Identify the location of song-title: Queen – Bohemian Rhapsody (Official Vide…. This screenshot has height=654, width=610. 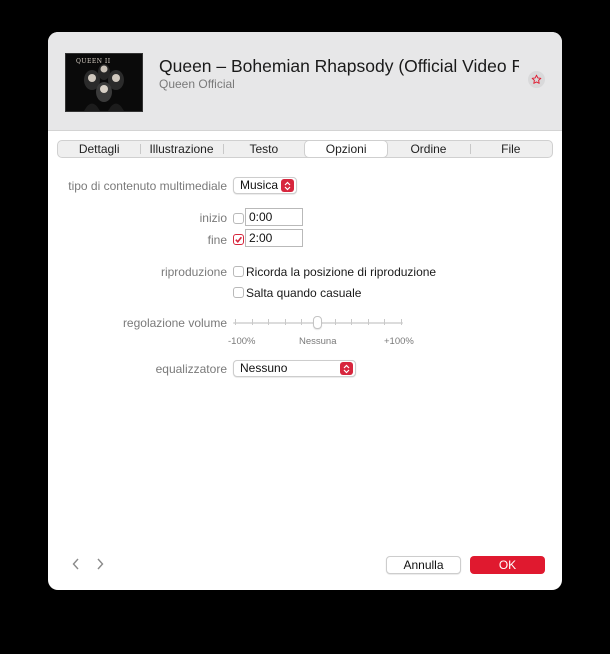
(339, 66).